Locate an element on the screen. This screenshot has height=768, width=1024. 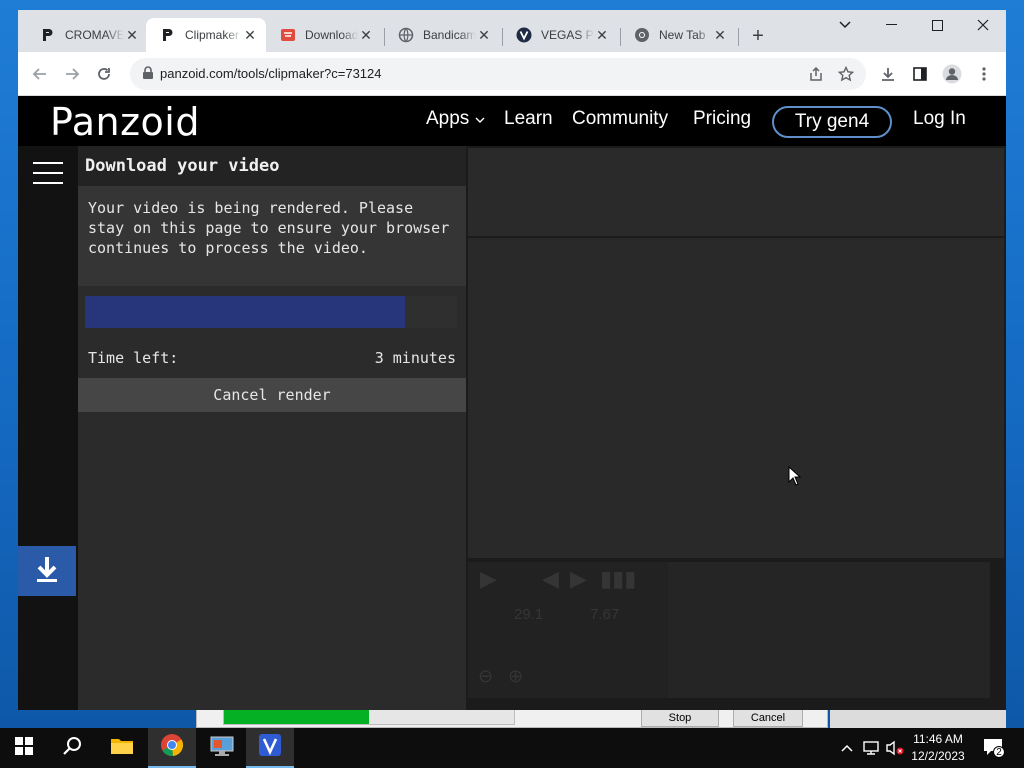
site-logo: Panzoid is located at coordinates (125, 122).